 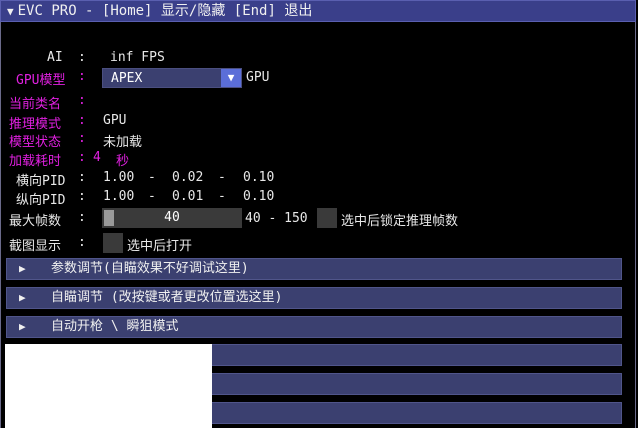 What do you see at coordinates (152, 177) in the screenshot?
I see `h-pid-dash-1: -` at bounding box center [152, 177].